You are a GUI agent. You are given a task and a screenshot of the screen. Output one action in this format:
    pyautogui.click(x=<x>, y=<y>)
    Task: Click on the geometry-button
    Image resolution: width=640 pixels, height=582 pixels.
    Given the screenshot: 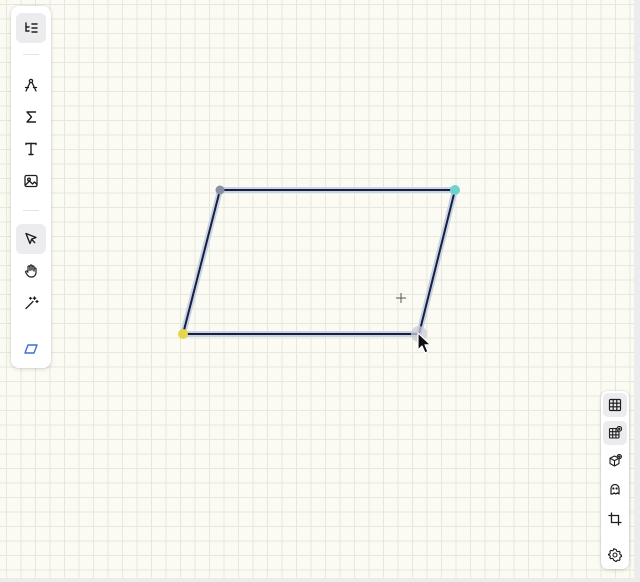 What is the action you would take?
    pyautogui.click(x=31, y=85)
    